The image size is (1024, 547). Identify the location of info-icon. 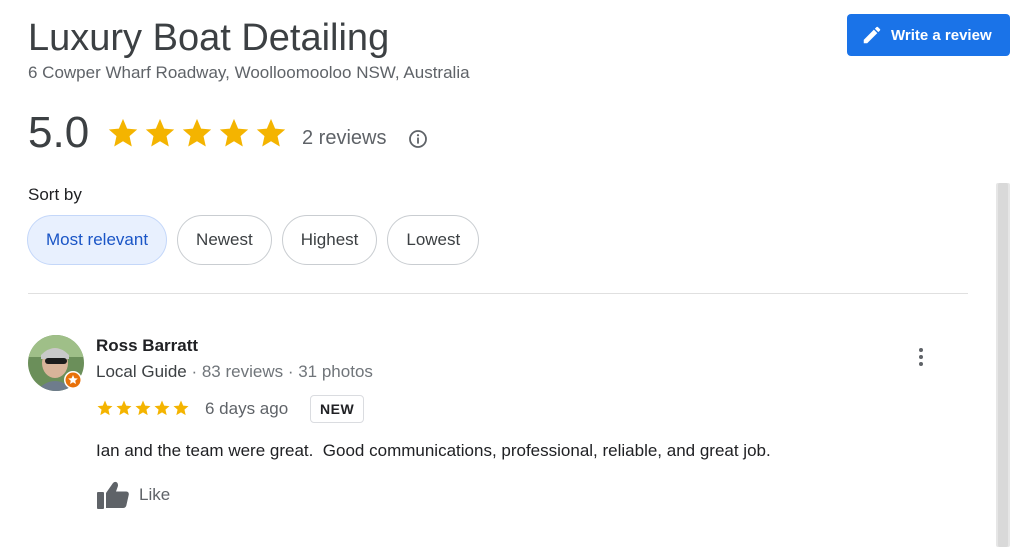
(418, 139).